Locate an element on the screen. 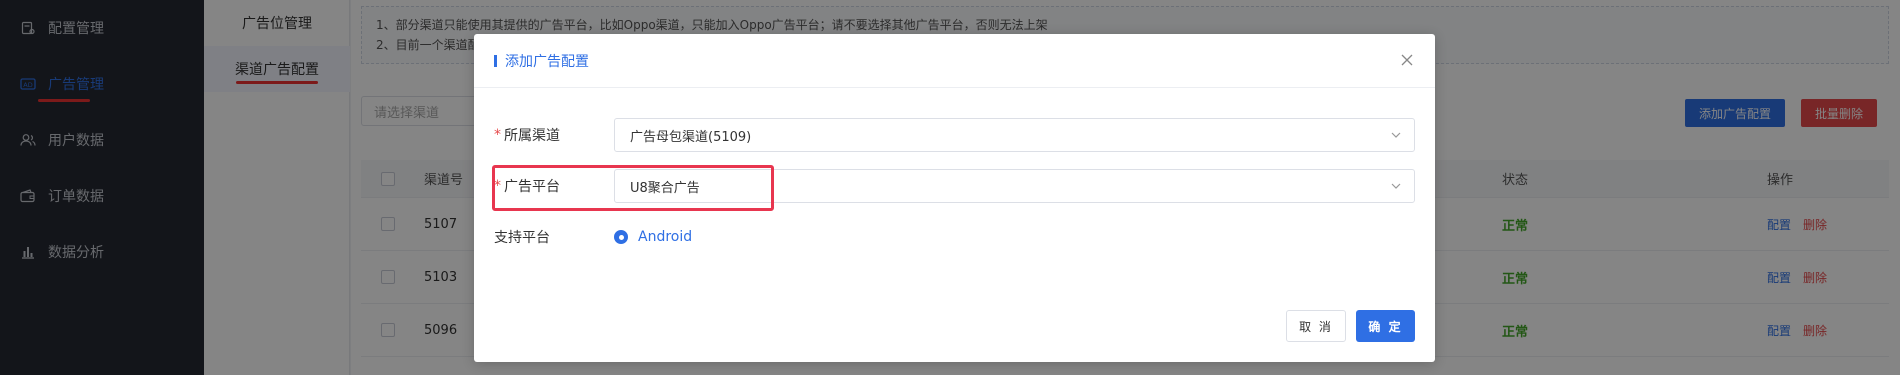  confirm-button: 确 定 is located at coordinates (1385, 326).